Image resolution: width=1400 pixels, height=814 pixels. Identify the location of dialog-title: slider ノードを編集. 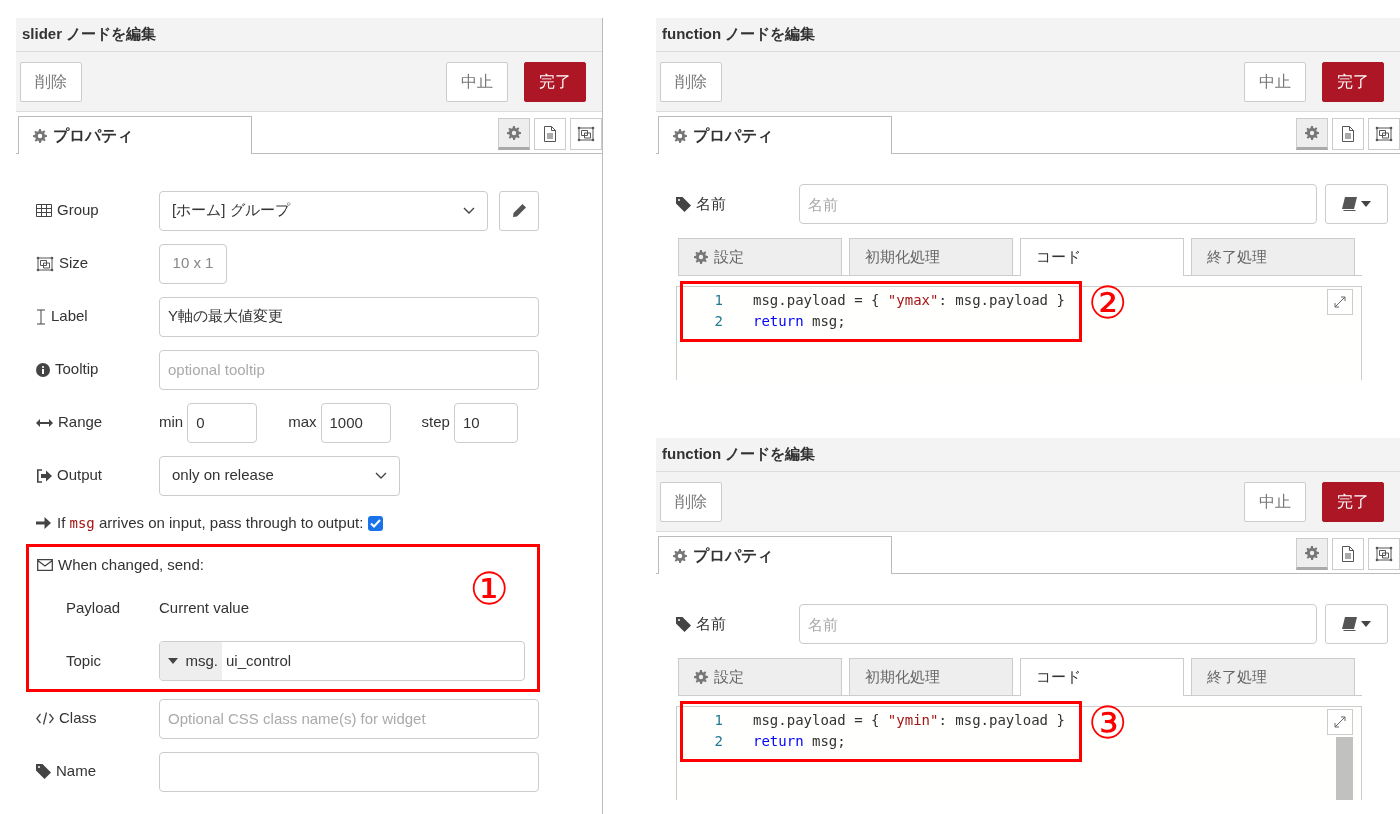
(309, 35).